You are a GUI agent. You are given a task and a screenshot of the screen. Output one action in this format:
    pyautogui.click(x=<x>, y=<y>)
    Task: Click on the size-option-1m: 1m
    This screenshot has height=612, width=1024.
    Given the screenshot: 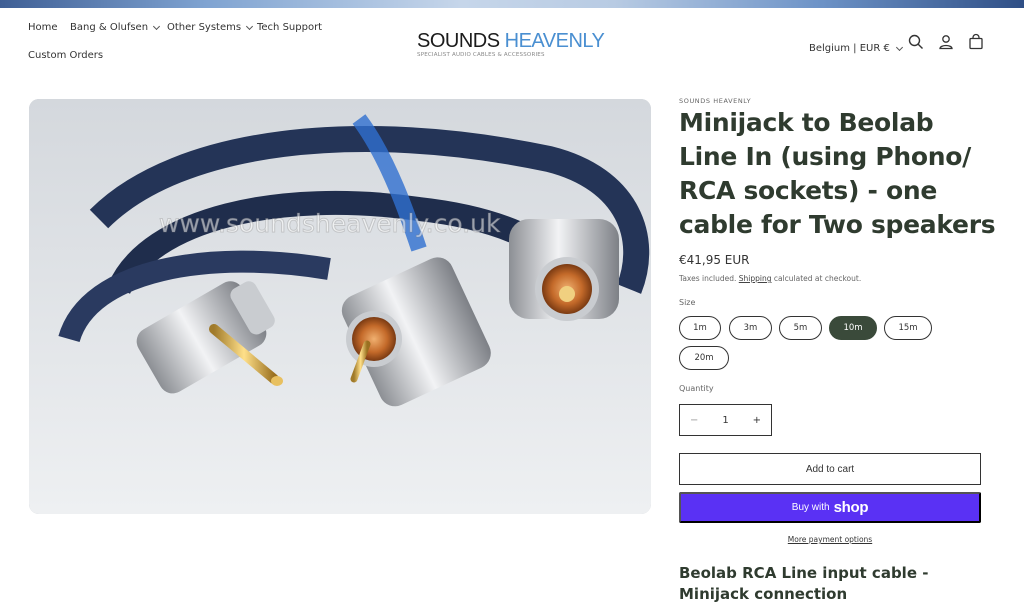 What is the action you would take?
    pyautogui.click(x=700, y=328)
    